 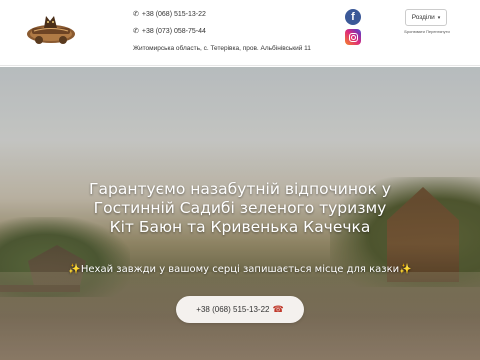 I want to click on phone-line-2: ✆ +38 (073) 058-75-44, so click(x=233, y=32).